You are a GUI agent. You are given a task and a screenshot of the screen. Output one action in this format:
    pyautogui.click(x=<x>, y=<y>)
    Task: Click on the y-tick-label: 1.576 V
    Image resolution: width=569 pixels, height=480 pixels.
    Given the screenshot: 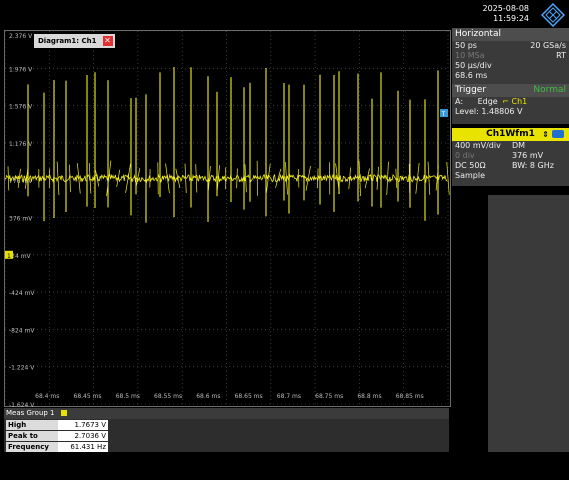 What is the action you would take?
    pyautogui.click(x=21, y=107)
    